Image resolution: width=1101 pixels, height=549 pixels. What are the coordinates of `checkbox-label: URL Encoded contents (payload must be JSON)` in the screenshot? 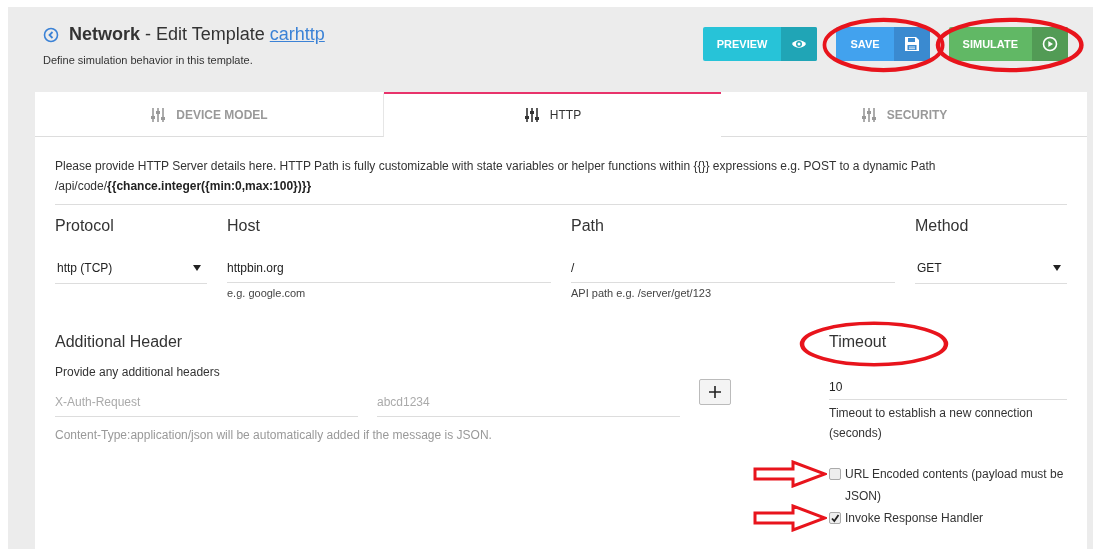 It's located at (955, 485).